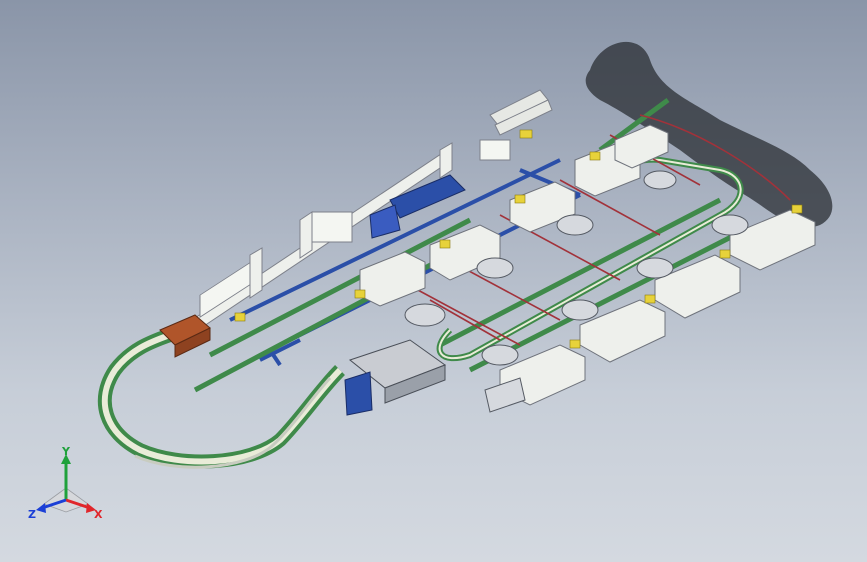 The height and width of the screenshot is (562, 867). What do you see at coordinates (98, 514) in the screenshot?
I see `x-axis-label: X` at bounding box center [98, 514].